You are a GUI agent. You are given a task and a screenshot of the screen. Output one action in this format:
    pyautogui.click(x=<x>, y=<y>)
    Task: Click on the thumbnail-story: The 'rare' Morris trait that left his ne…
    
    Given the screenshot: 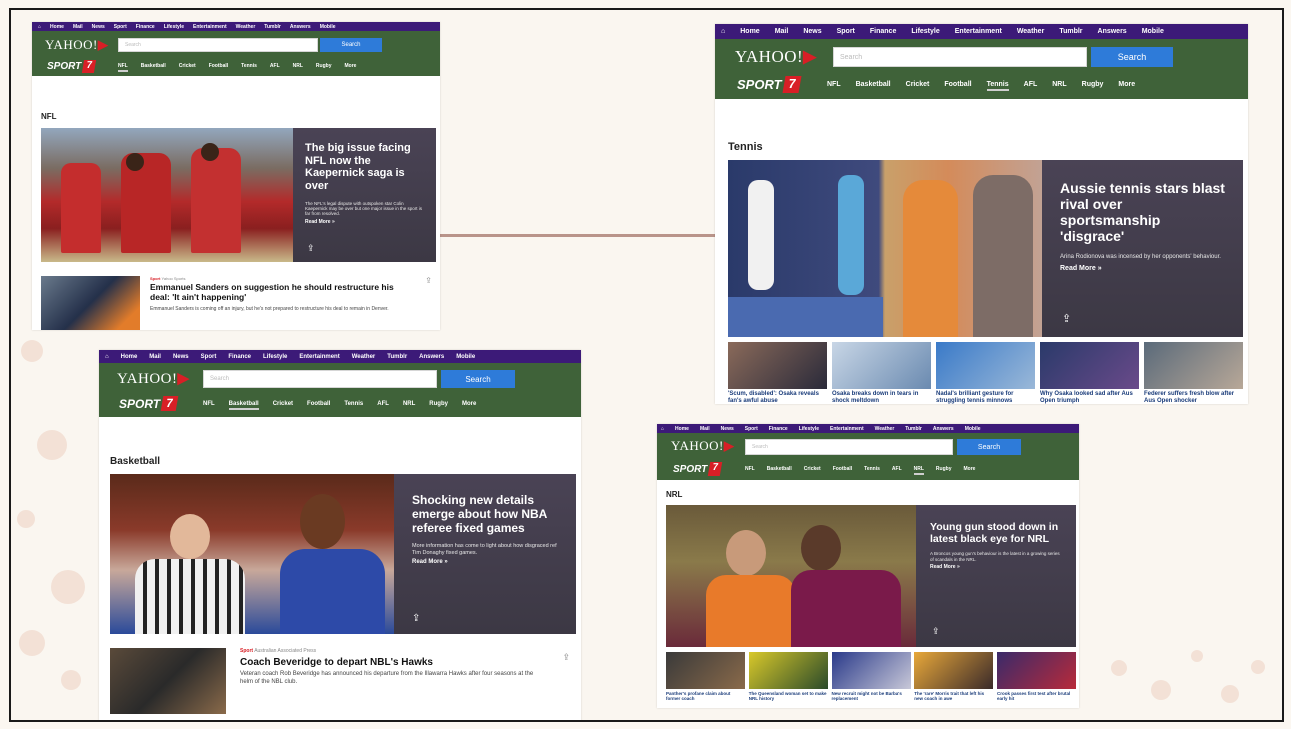 What is the action you would take?
    pyautogui.click(x=954, y=676)
    